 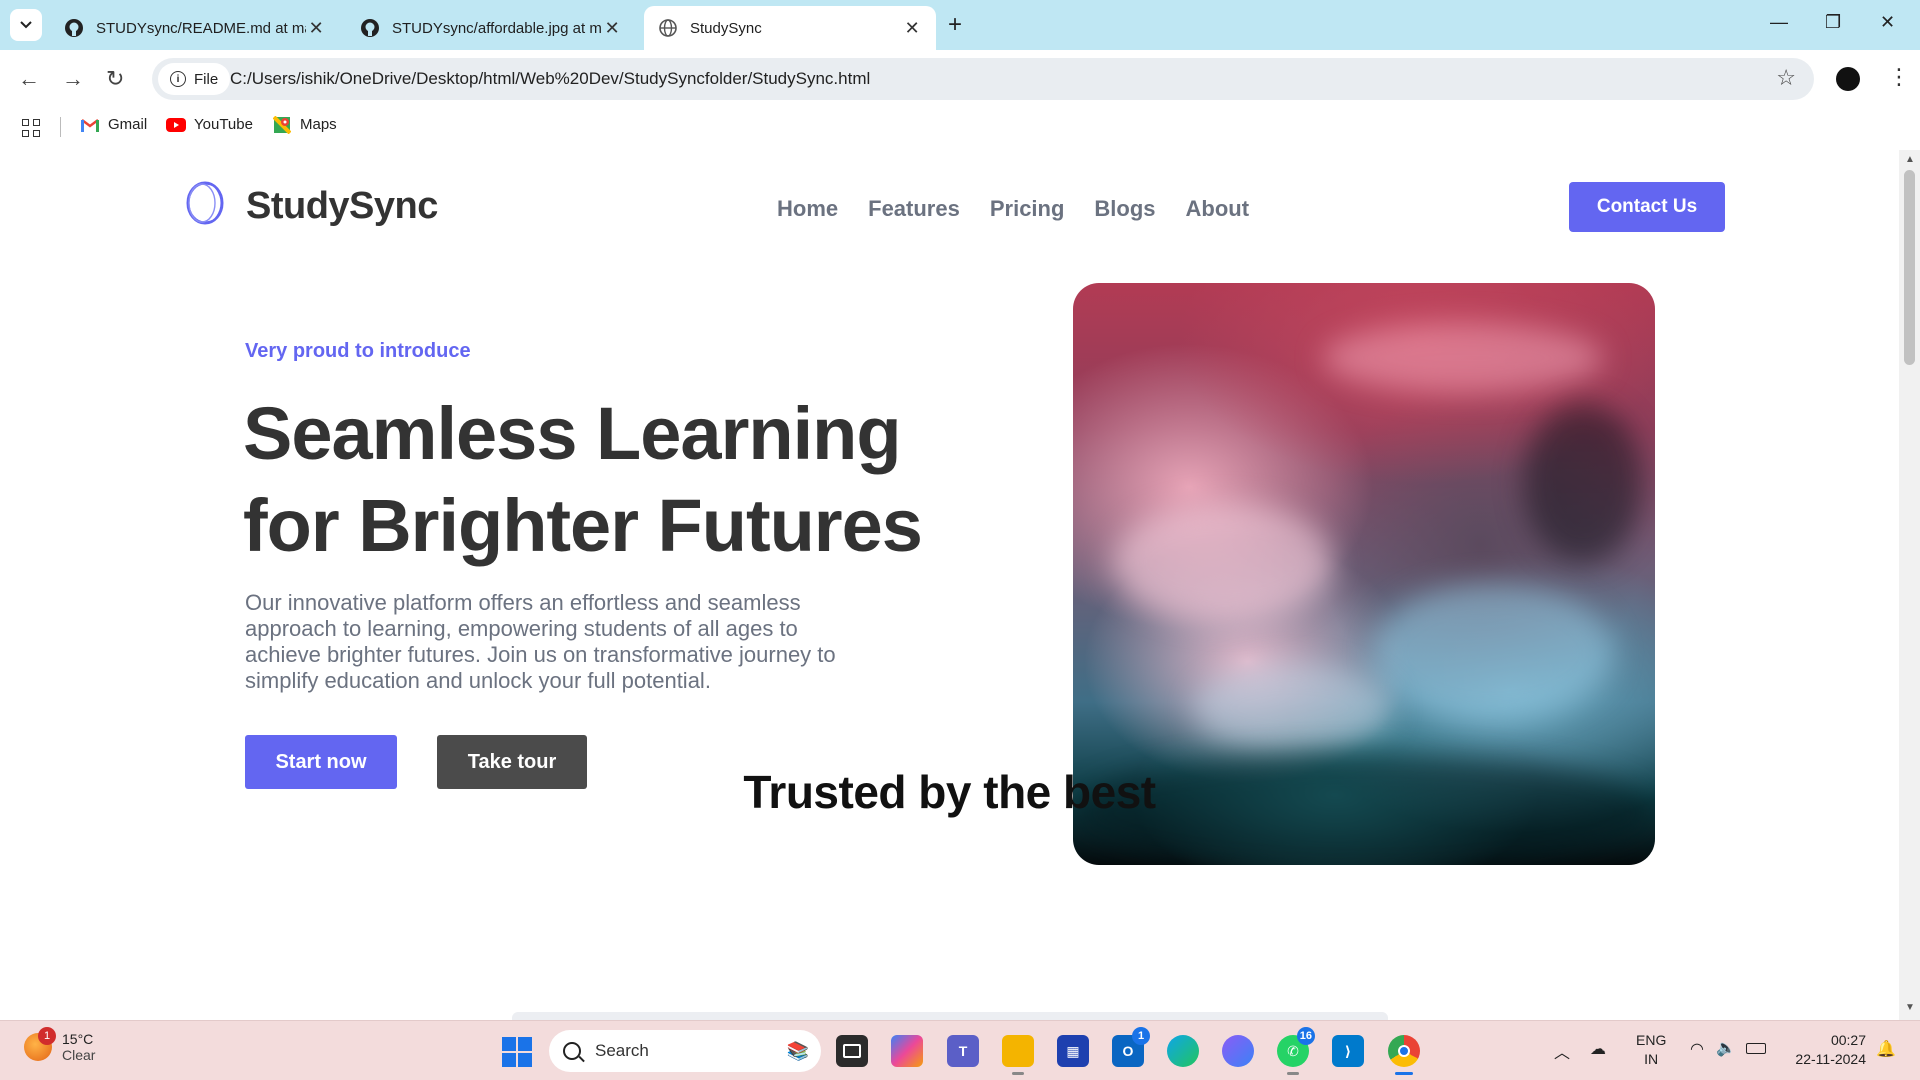 I want to click on close-window-icon: ✕, so click(x=1887, y=22).